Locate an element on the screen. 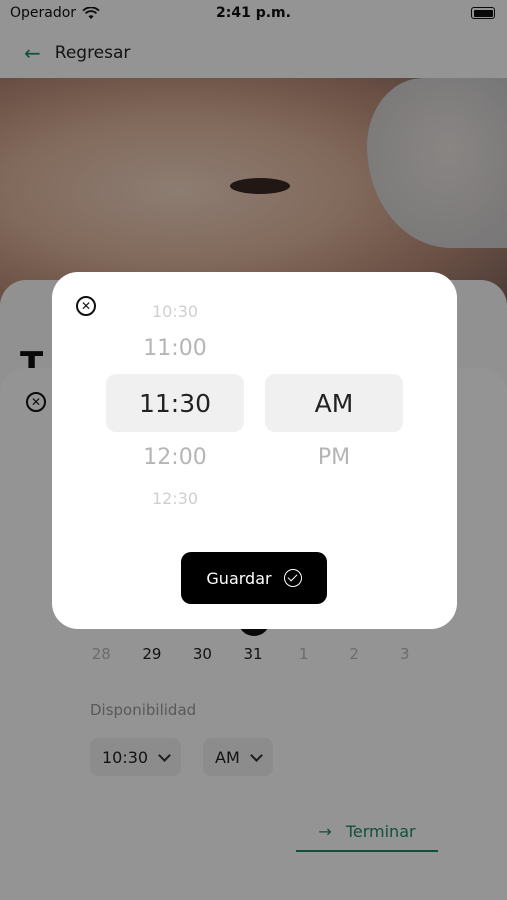 This screenshot has width=507, height=900. time-option: 12:30 is located at coordinates (175, 498).